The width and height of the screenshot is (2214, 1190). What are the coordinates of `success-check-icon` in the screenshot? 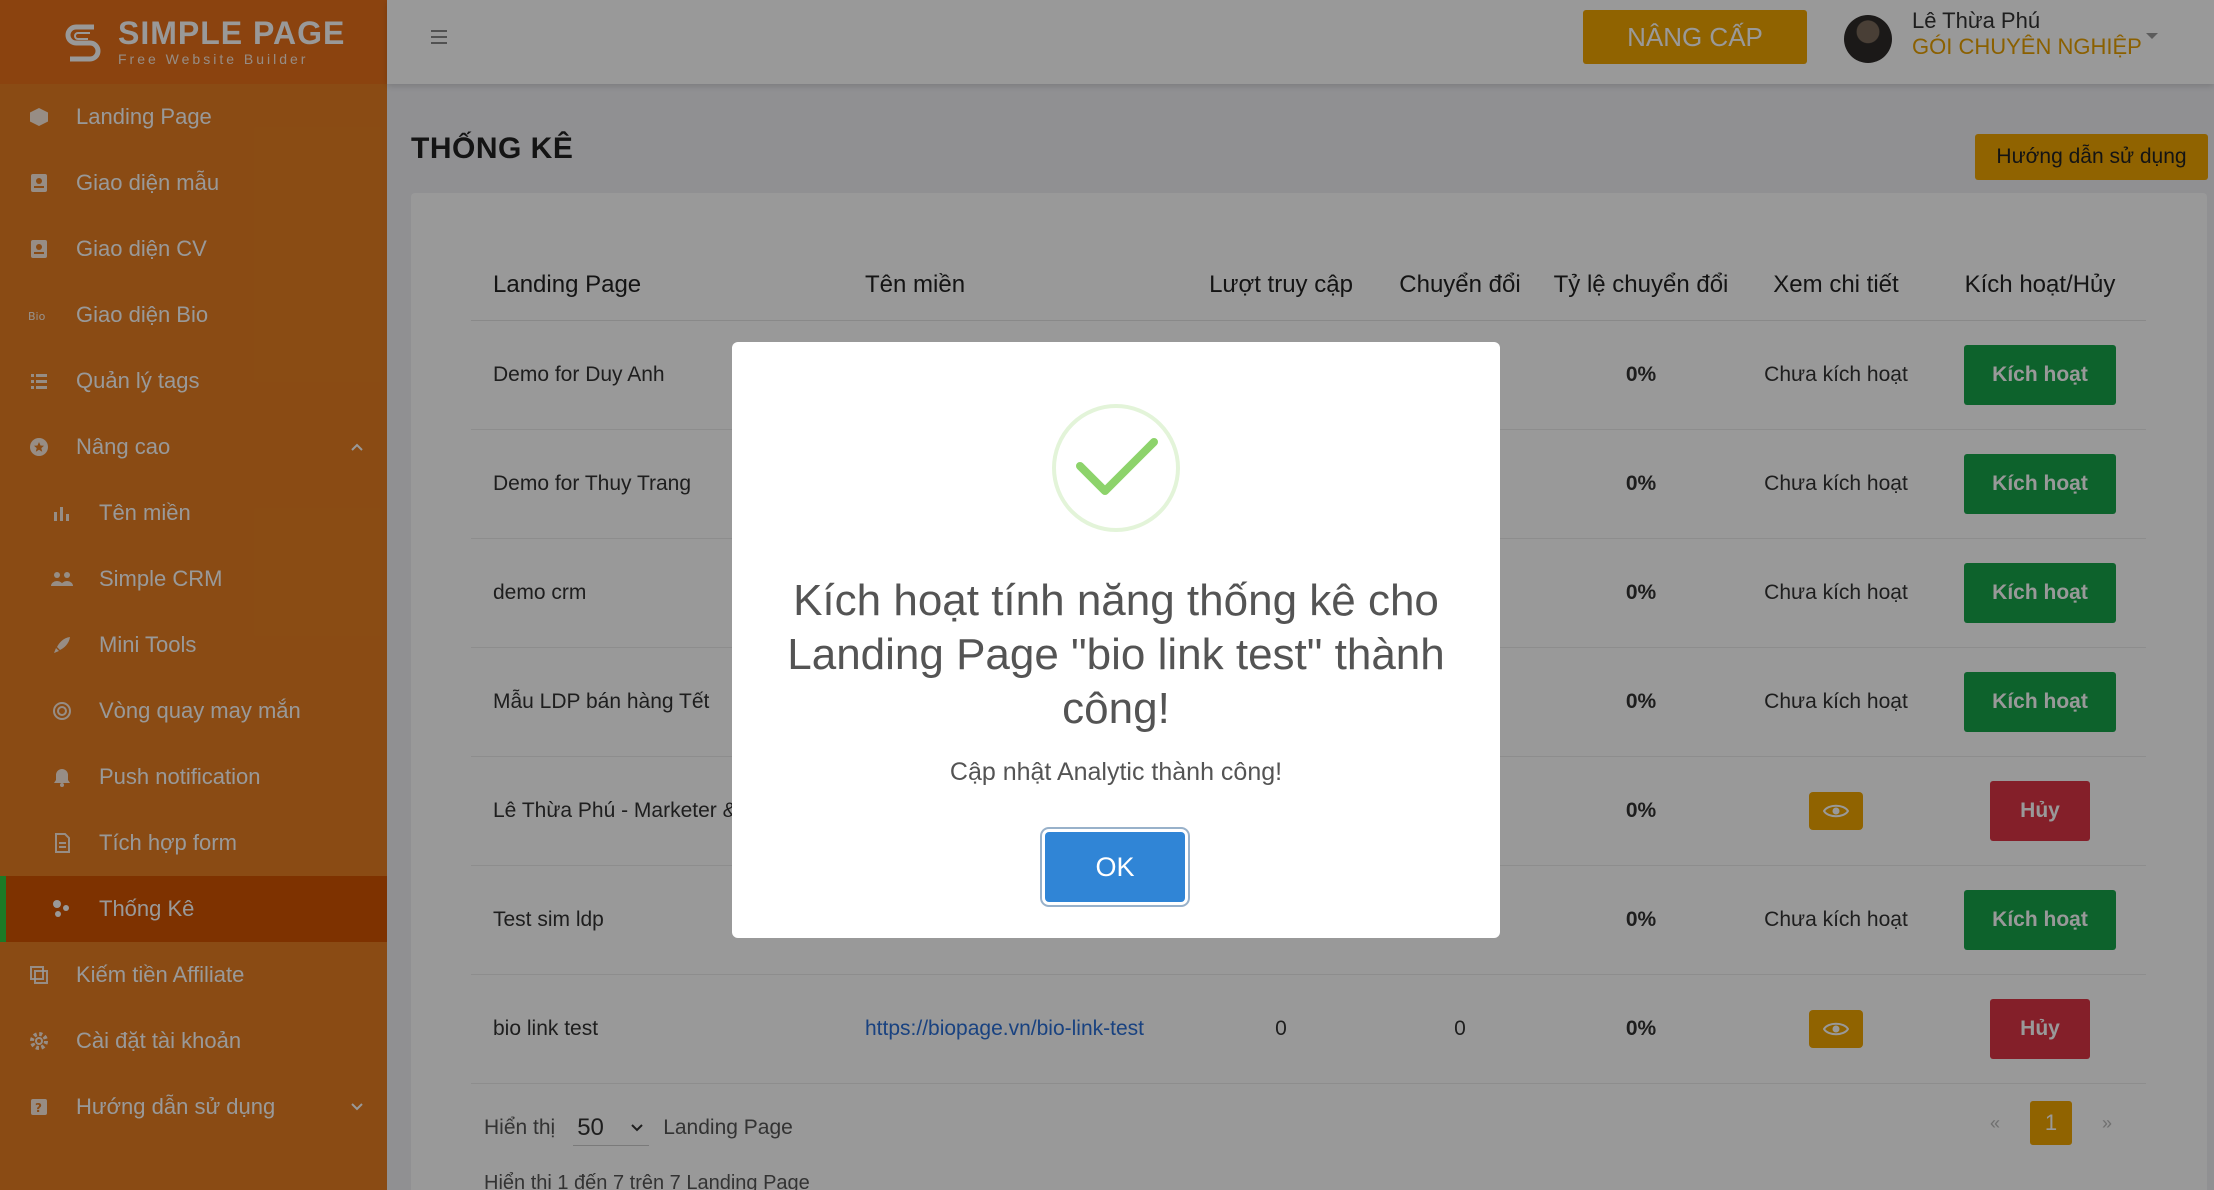 It's located at (1116, 468).